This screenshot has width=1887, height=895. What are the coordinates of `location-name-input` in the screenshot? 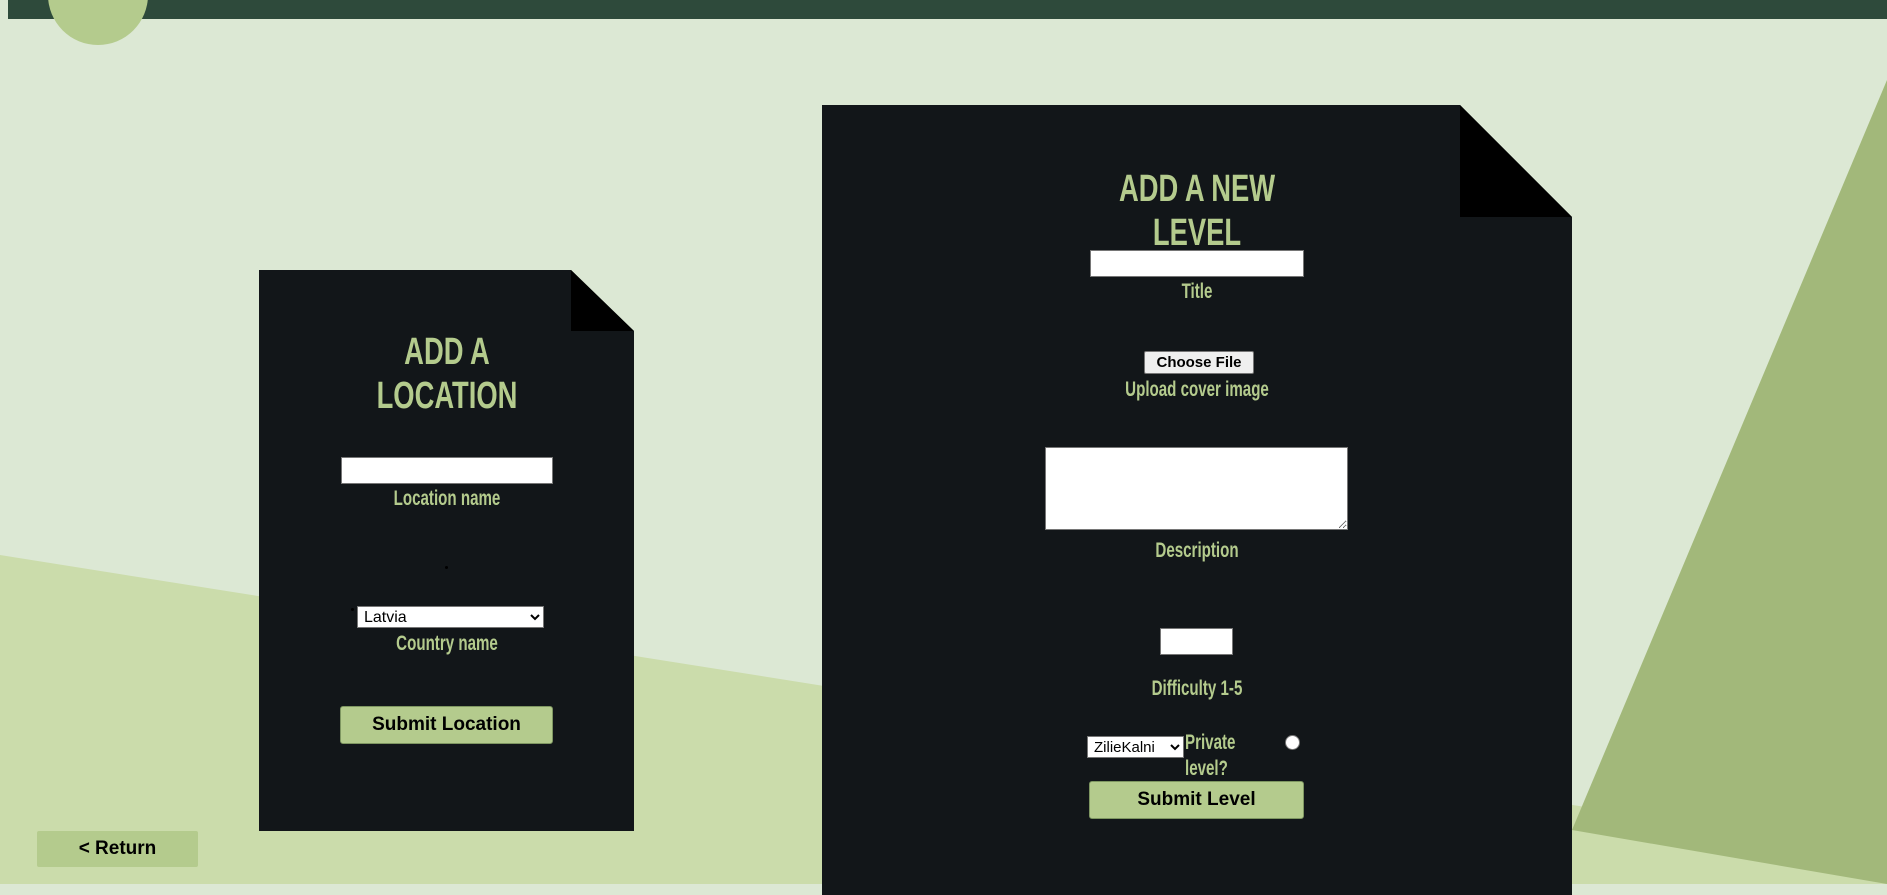 It's located at (447, 470).